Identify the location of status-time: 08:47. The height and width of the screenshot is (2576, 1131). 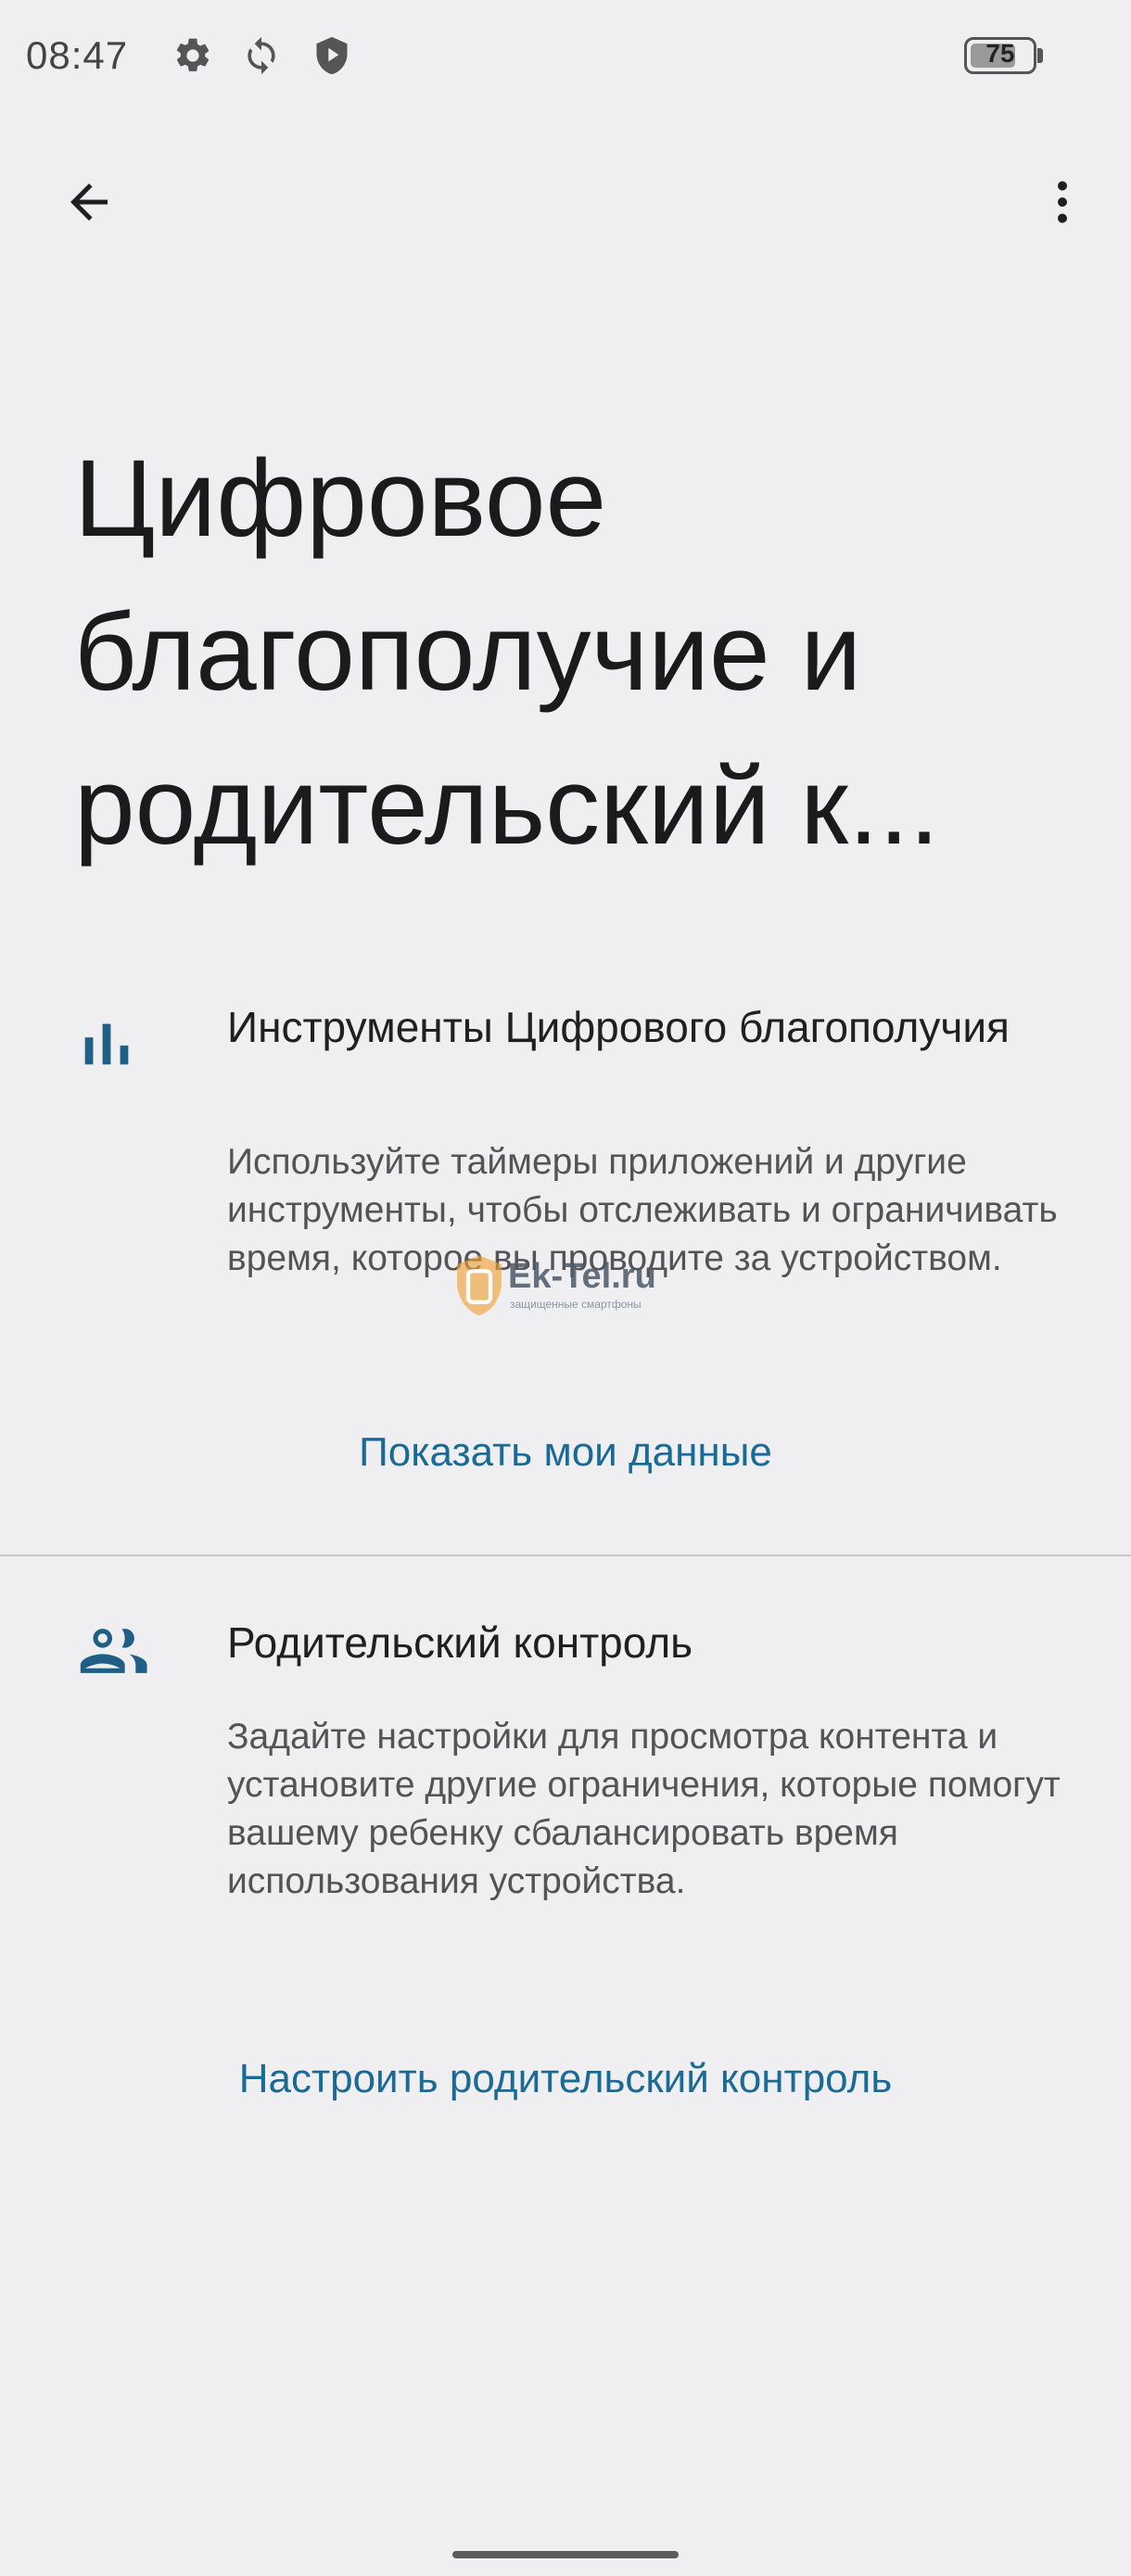
(77, 55).